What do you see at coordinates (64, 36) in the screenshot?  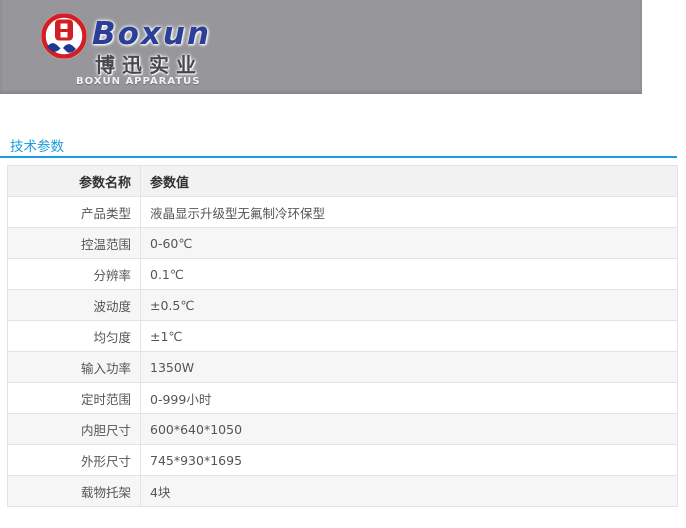 I see `boxun-logo-icon` at bounding box center [64, 36].